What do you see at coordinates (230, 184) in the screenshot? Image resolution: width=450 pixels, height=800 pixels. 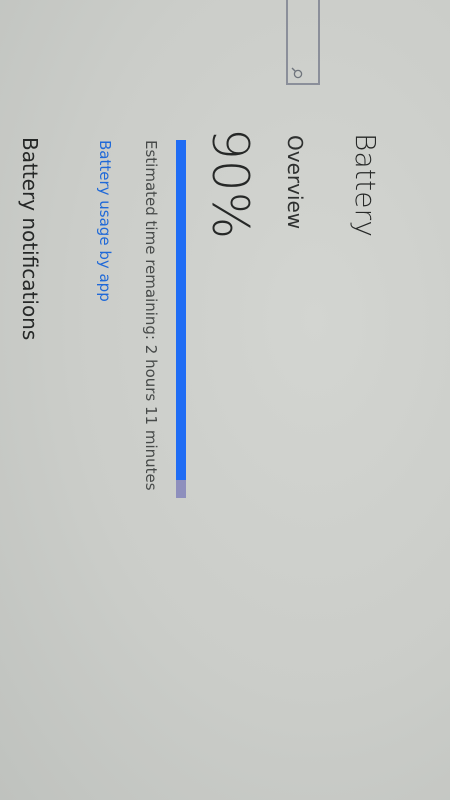 I see `battery-percentage: 90%` at bounding box center [230, 184].